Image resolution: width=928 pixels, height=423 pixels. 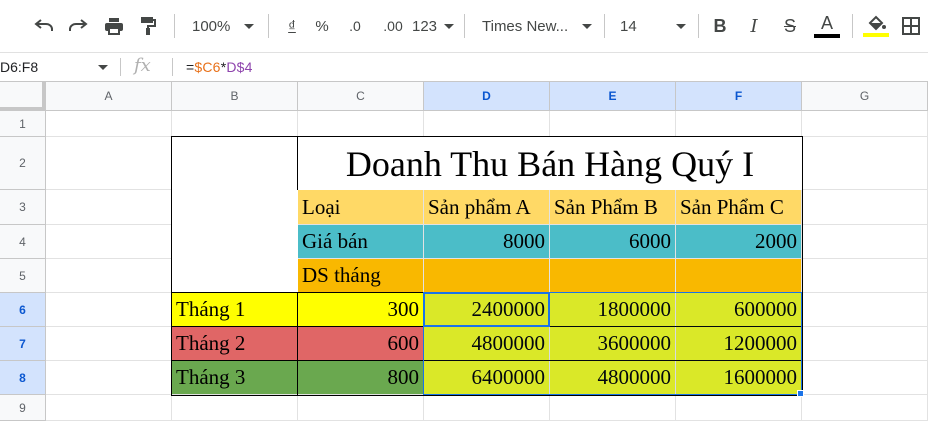 I want to click on cell-g8, so click(x=865, y=378).